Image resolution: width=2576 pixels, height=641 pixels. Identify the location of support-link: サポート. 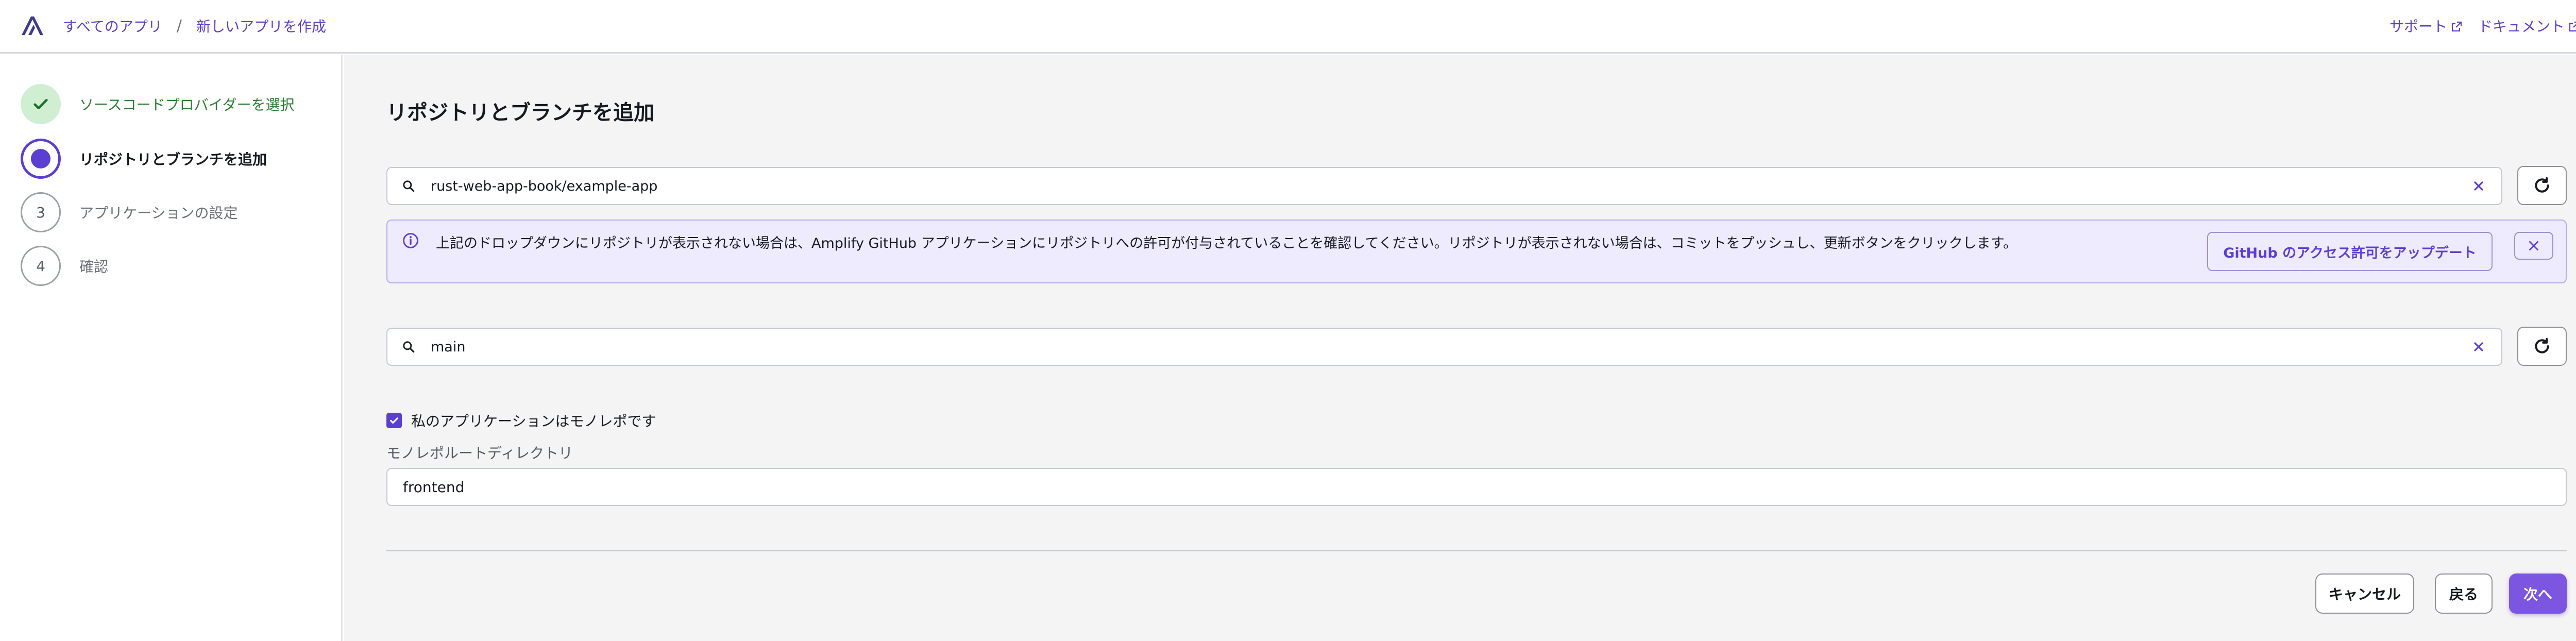
(2426, 25).